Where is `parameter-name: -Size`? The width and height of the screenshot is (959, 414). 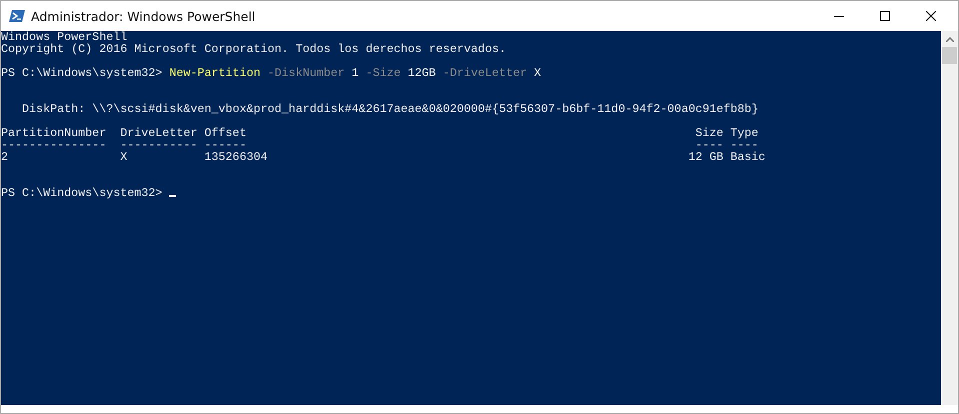
parameter-name: -Size is located at coordinates (383, 73).